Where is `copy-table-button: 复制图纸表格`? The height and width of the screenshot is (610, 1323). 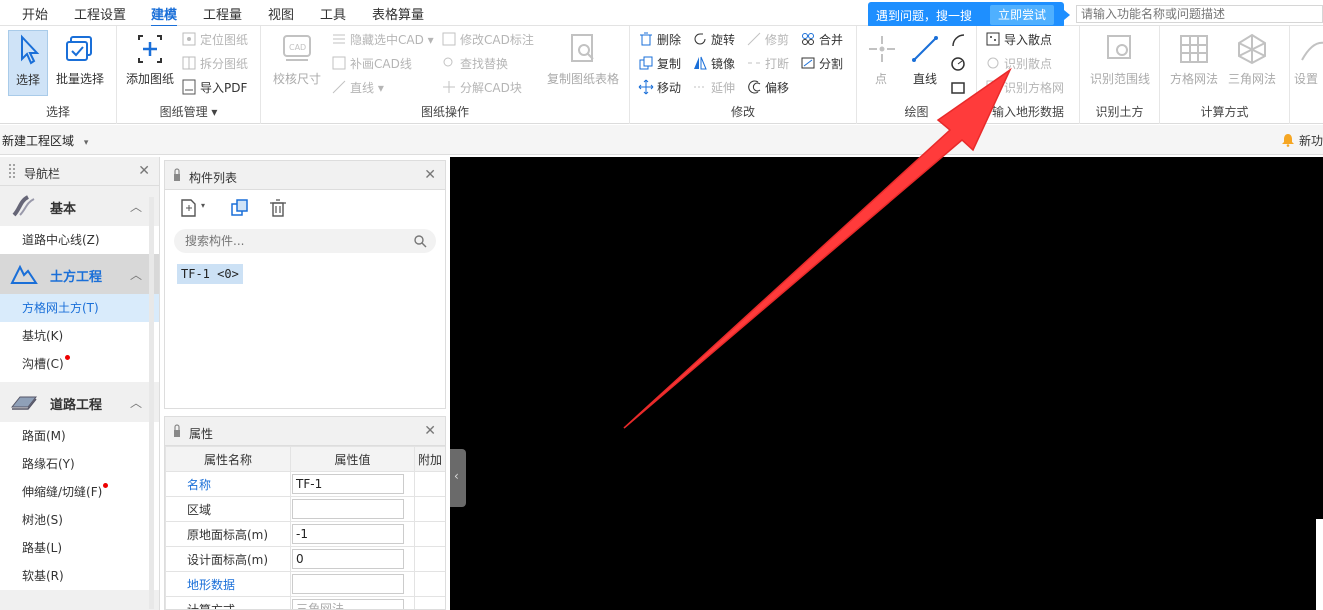
copy-table-button: 复制图纸表格 is located at coordinates (583, 63).